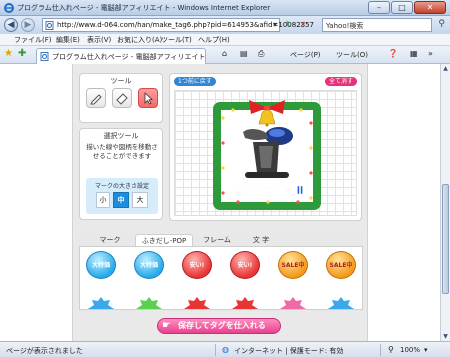 Image resolution: width=450 pixels, height=357 pixels. What do you see at coordinates (245, 265) in the screenshot?
I see `stamp-cheap-red-2: 安い!` at bounding box center [245, 265].